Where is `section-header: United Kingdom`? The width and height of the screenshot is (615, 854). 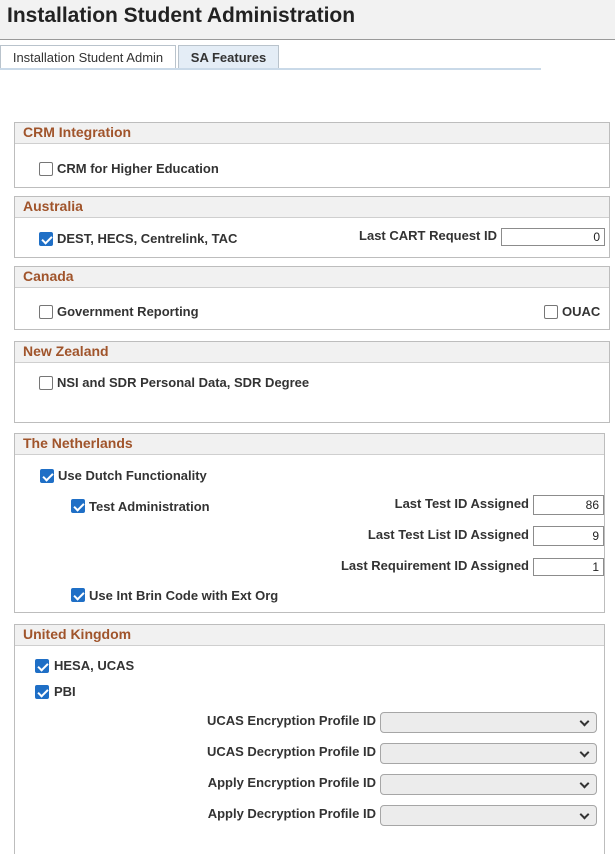 section-header: United Kingdom is located at coordinates (309, 635).